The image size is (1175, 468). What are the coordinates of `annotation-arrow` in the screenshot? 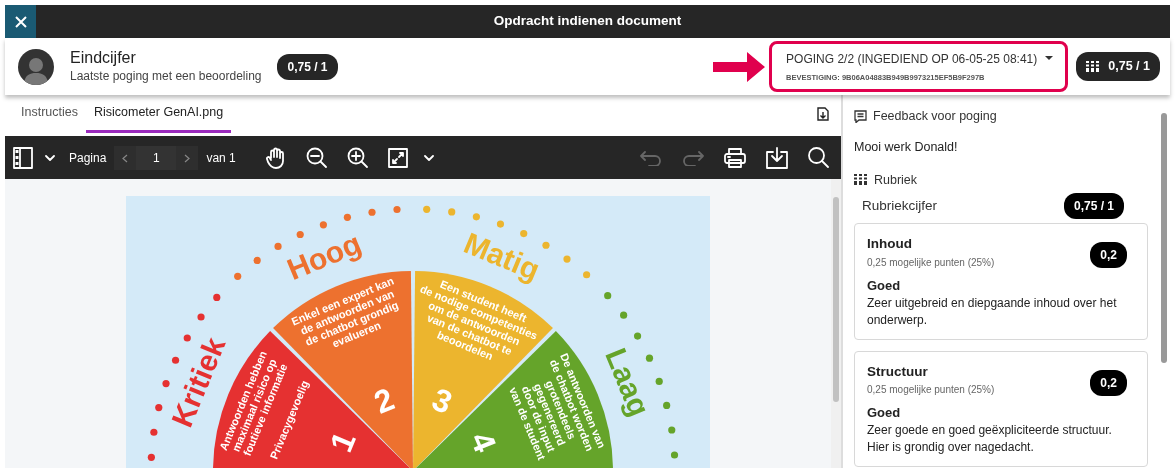 It's located at (739, 66).